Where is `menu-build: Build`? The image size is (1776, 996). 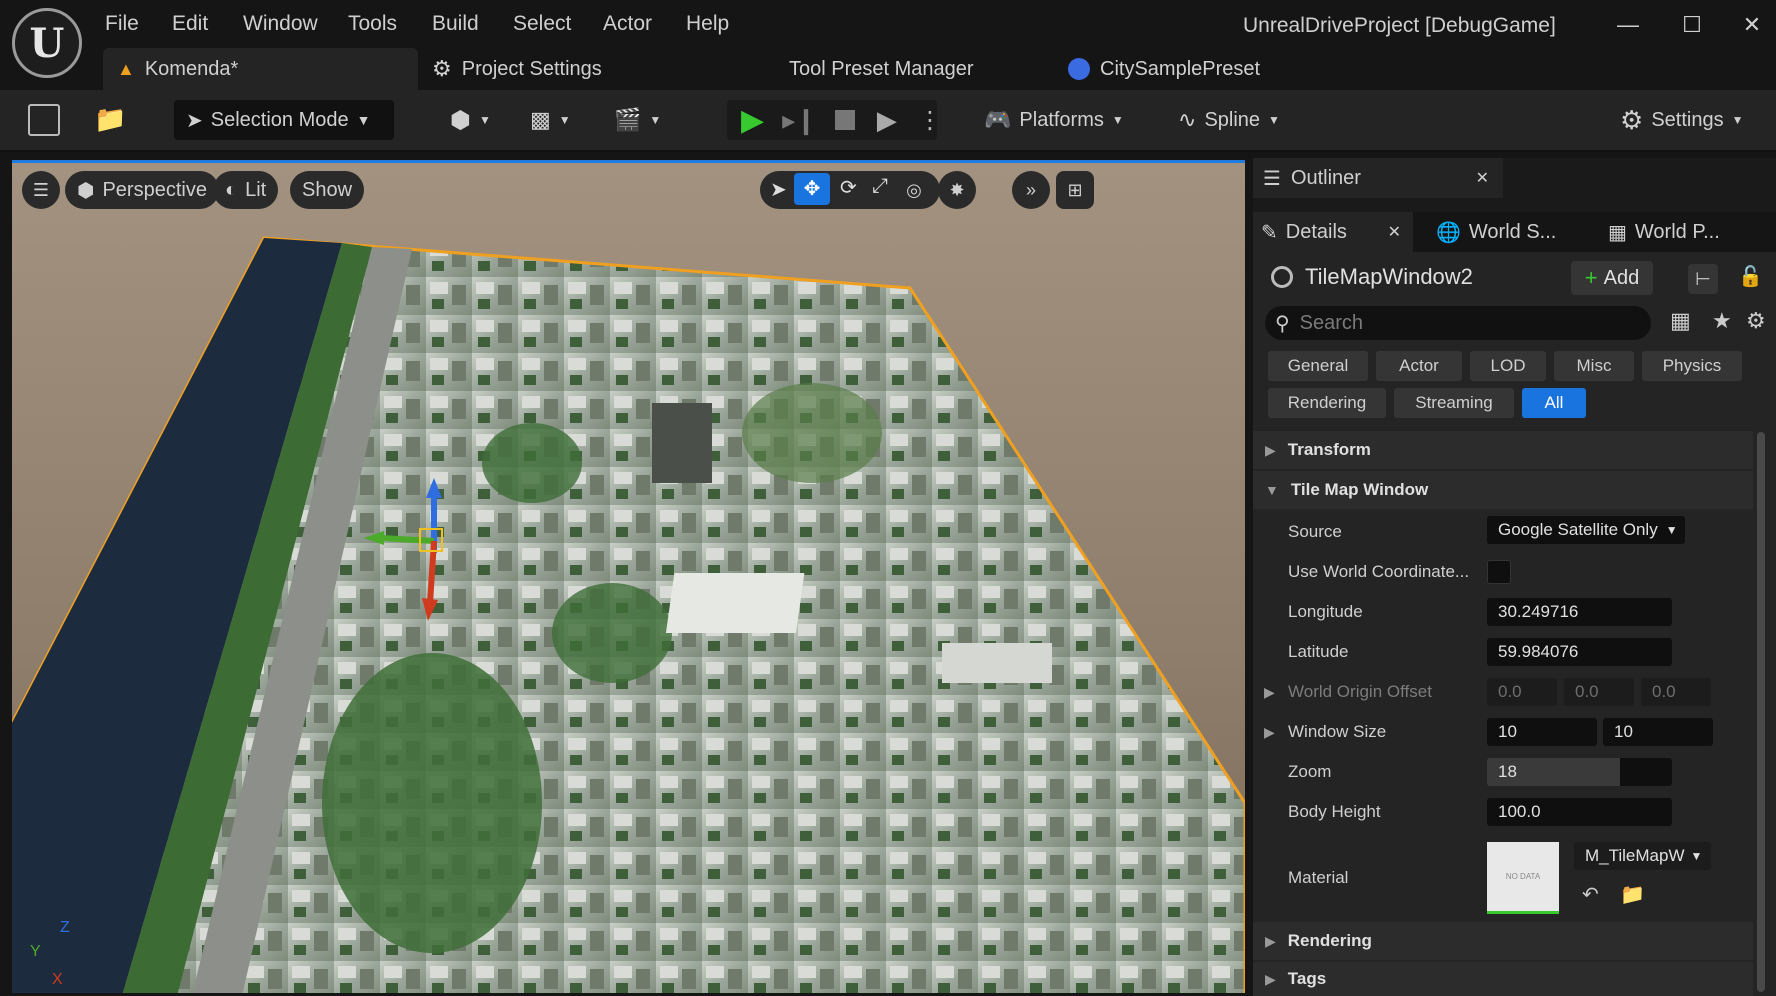
menu-build: Build is located at coordinates (455, 24).